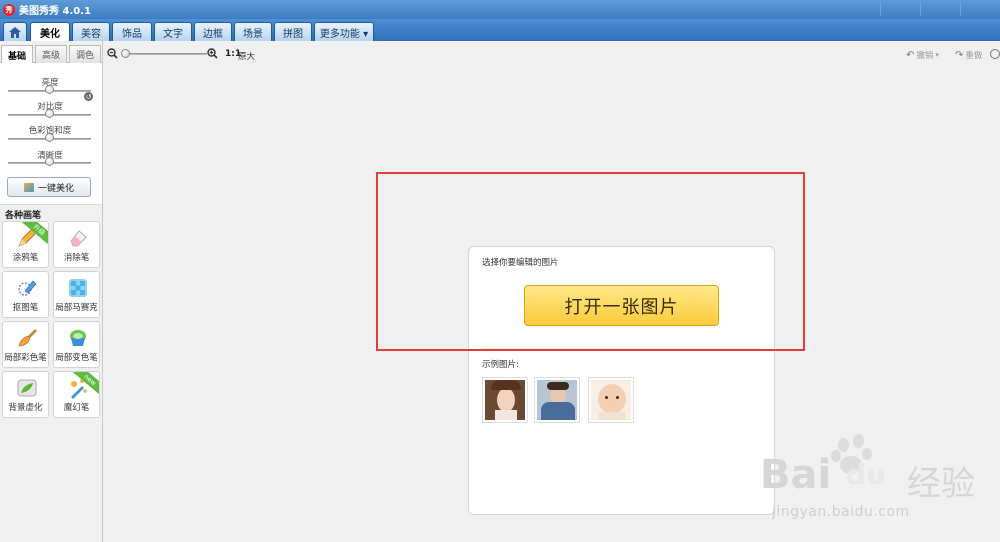 Image resolution: width=1000 pixels, height=542 pixels. What do you see at coordinates (28, 187) in the screenshot?
I see `magic-wand-icon` at bounding box center [28, 187].